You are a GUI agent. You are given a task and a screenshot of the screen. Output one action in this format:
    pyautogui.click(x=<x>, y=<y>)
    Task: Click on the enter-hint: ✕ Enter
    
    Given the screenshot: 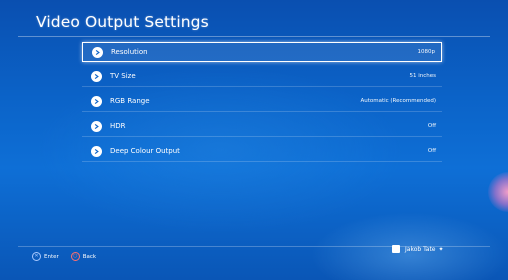 What is the action you would take?
    pyautogui.click(x=45, y=256)
    